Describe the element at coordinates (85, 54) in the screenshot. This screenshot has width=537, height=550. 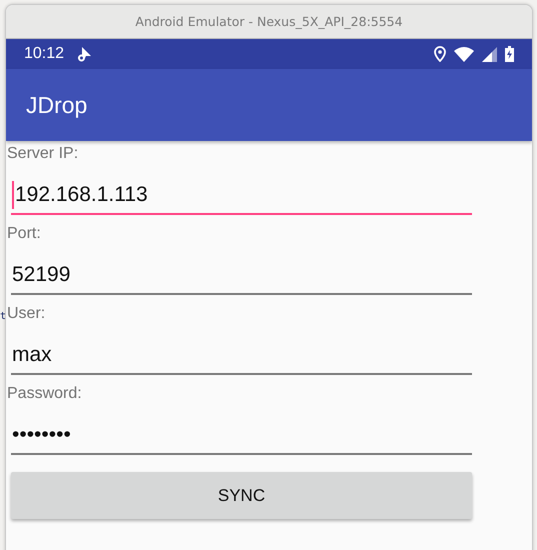
I see `notification-icon` at that location.